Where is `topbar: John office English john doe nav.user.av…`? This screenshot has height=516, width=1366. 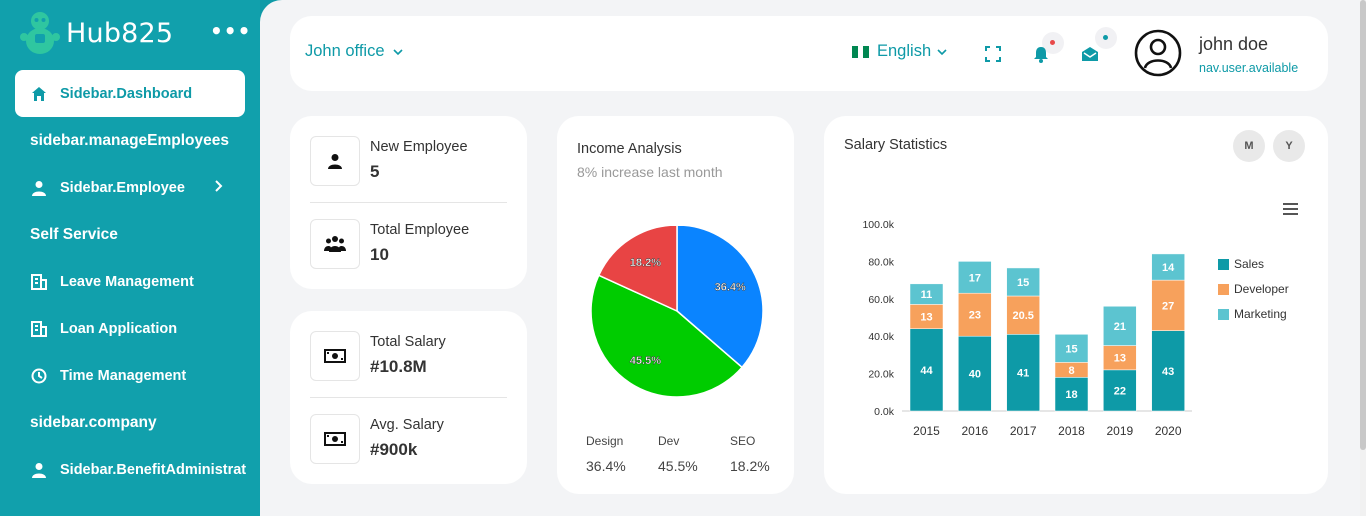 topbar: John office English john doe nav.user.av… is located at coordinates (809, 53).